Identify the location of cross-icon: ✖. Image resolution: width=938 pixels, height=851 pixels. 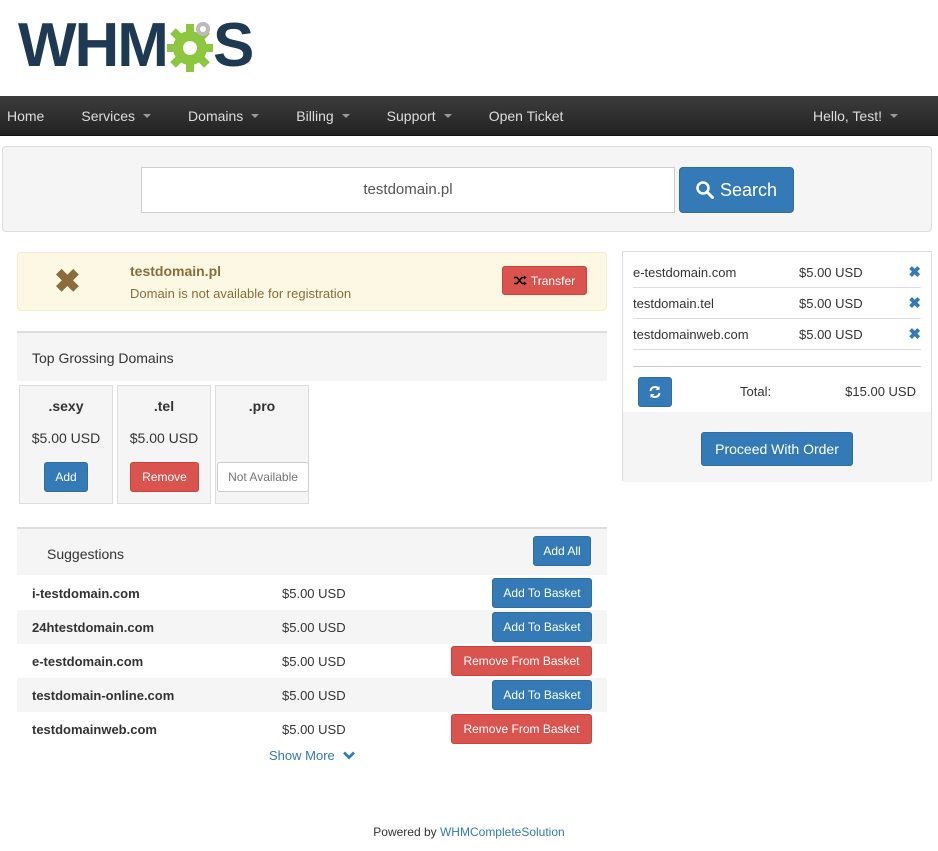
(67, 281).